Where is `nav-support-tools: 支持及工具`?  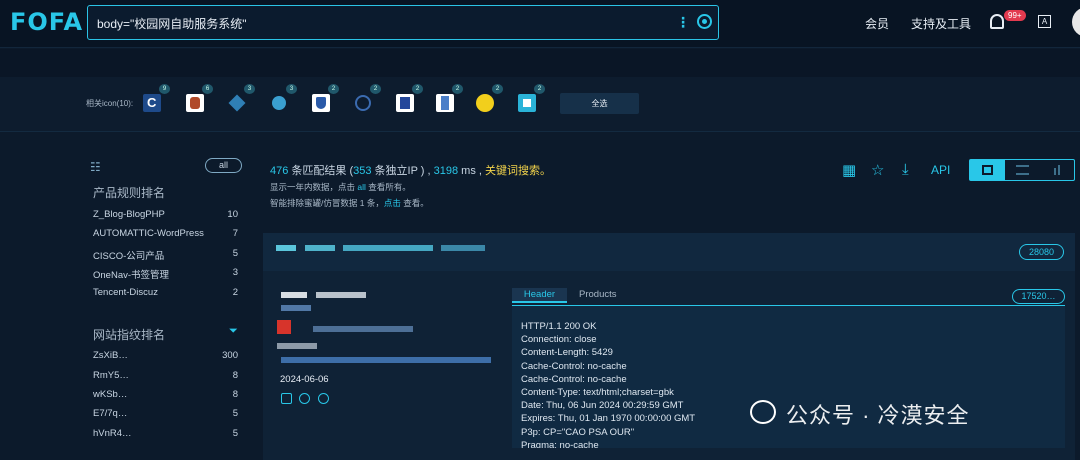
nav-support-tools: 支持及工具 is located at coordinates (941, 23).